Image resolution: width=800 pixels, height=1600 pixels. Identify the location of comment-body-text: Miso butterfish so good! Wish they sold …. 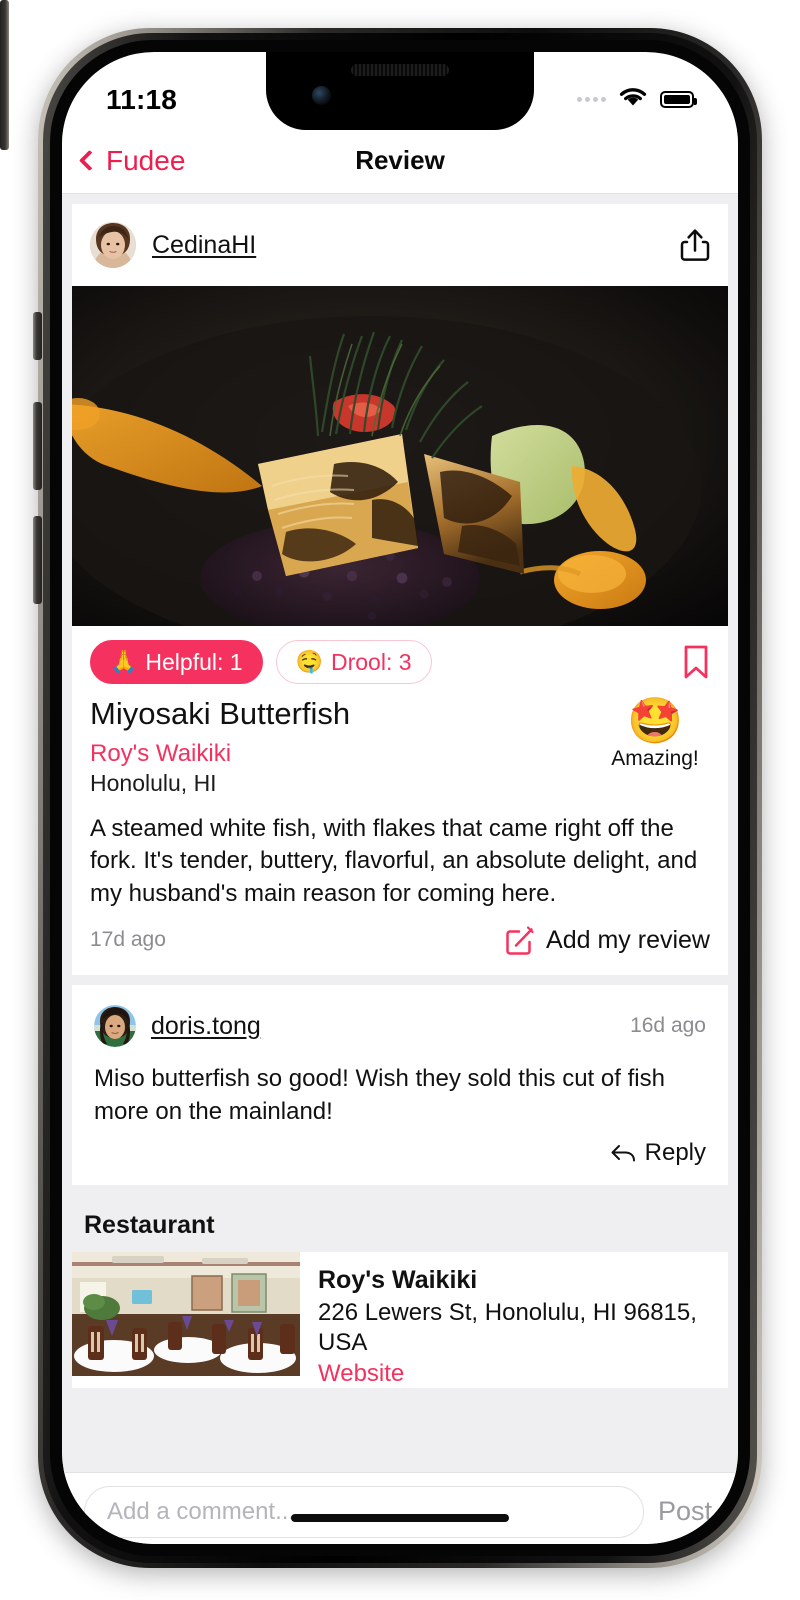
(379, 1095).